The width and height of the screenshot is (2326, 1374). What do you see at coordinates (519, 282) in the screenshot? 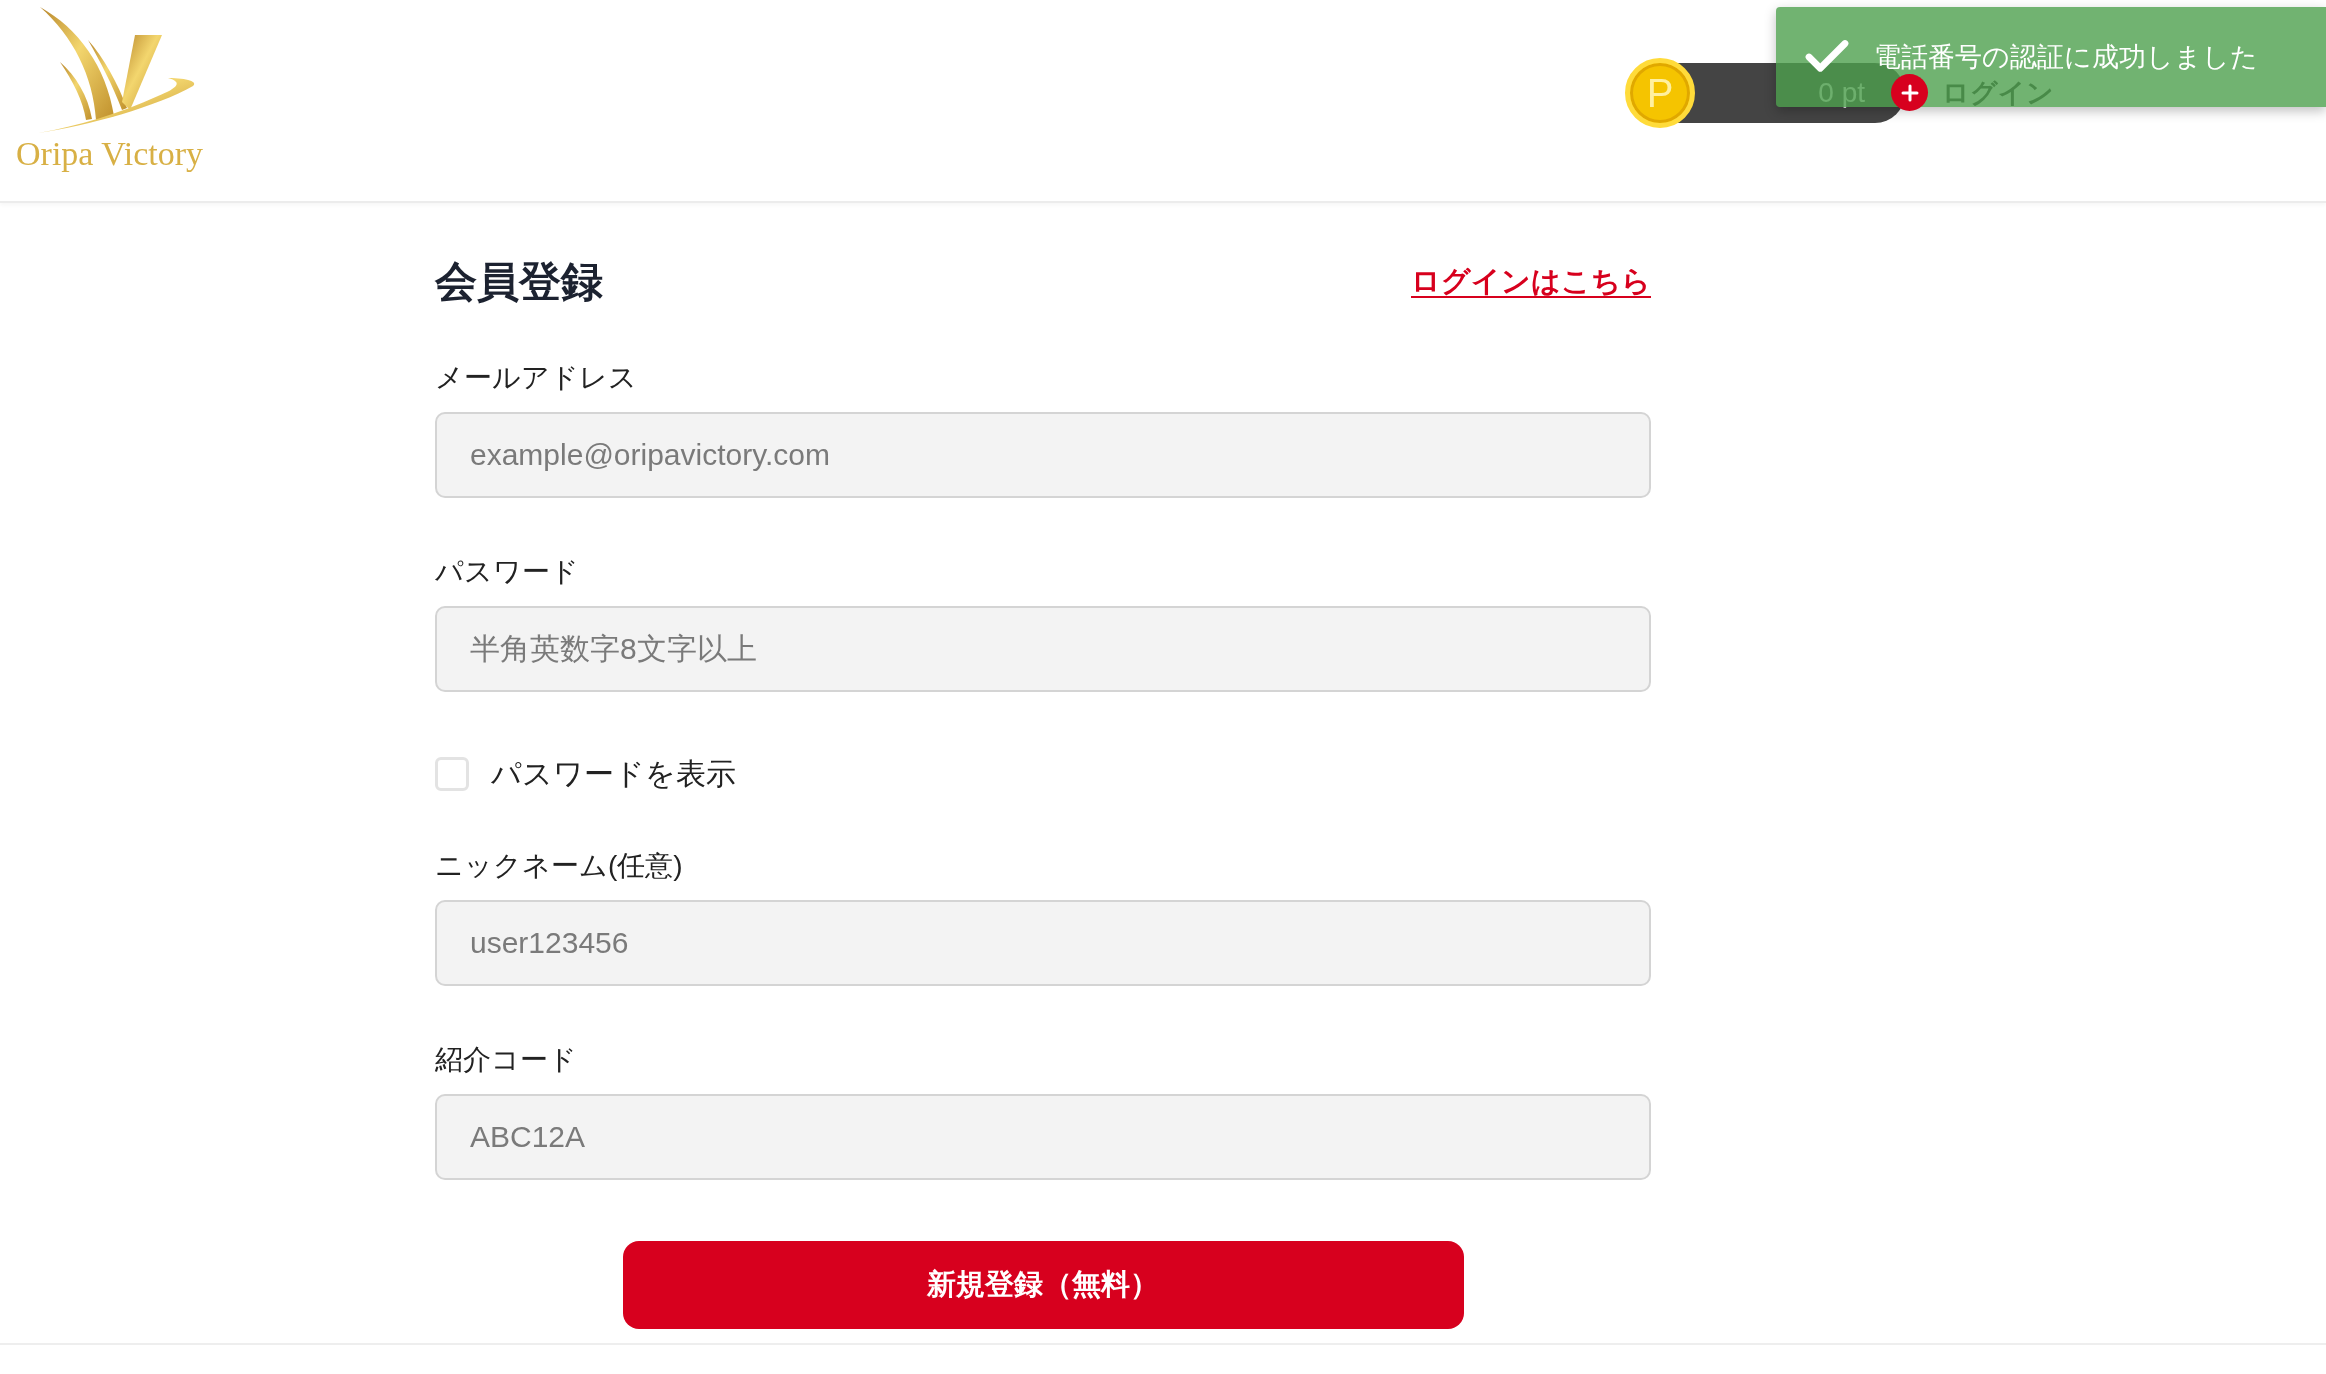
I see `page-title: 会員登録` at bounding box center [519, 282].